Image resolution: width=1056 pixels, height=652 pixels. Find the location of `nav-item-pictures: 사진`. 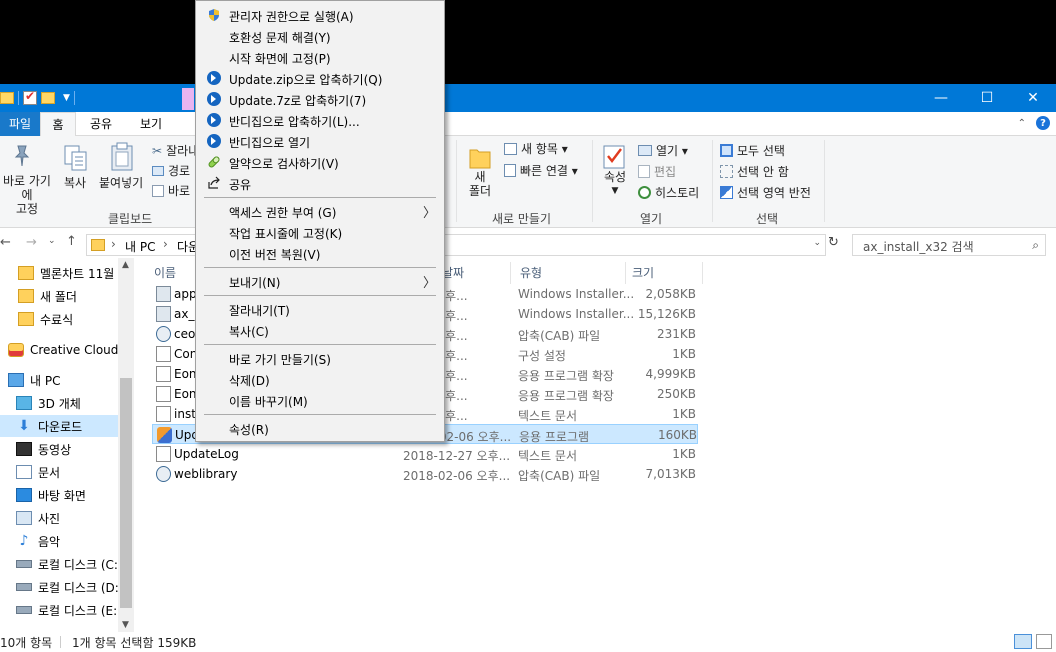

nav-item-pictures: 사진 is located at coordinates (59, 518).